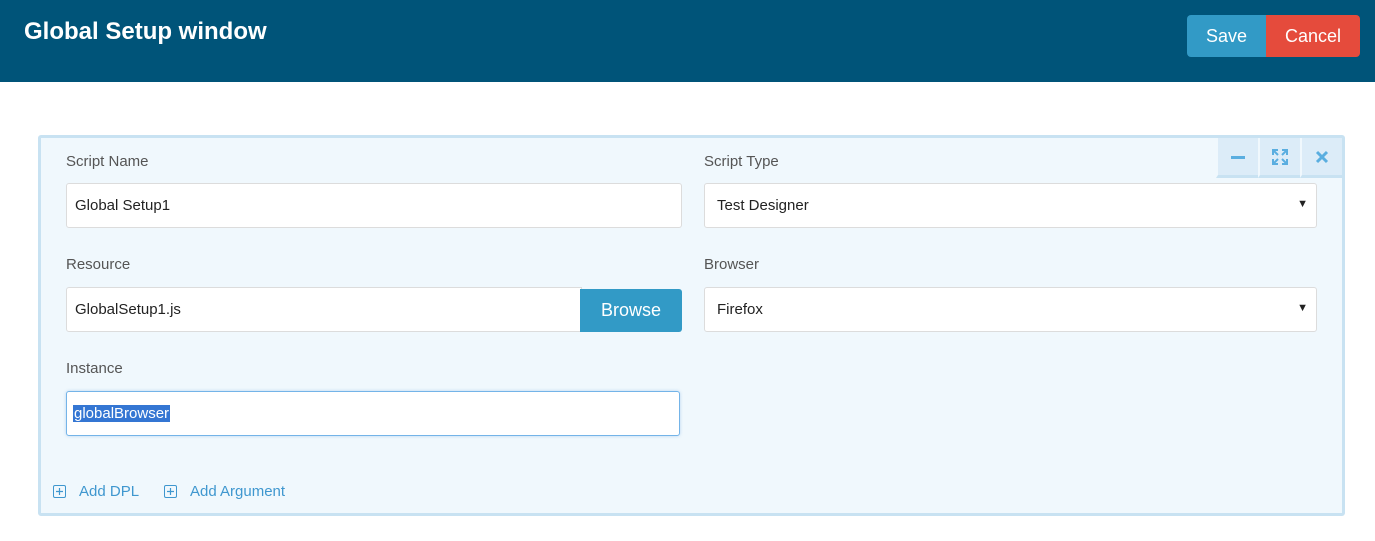 Image resolution: width=1375 pixels, height=541 pixels. Describe the element at coordinates (741, 161) in the screenshot. I see `script-type-label: Script Type` at that location.